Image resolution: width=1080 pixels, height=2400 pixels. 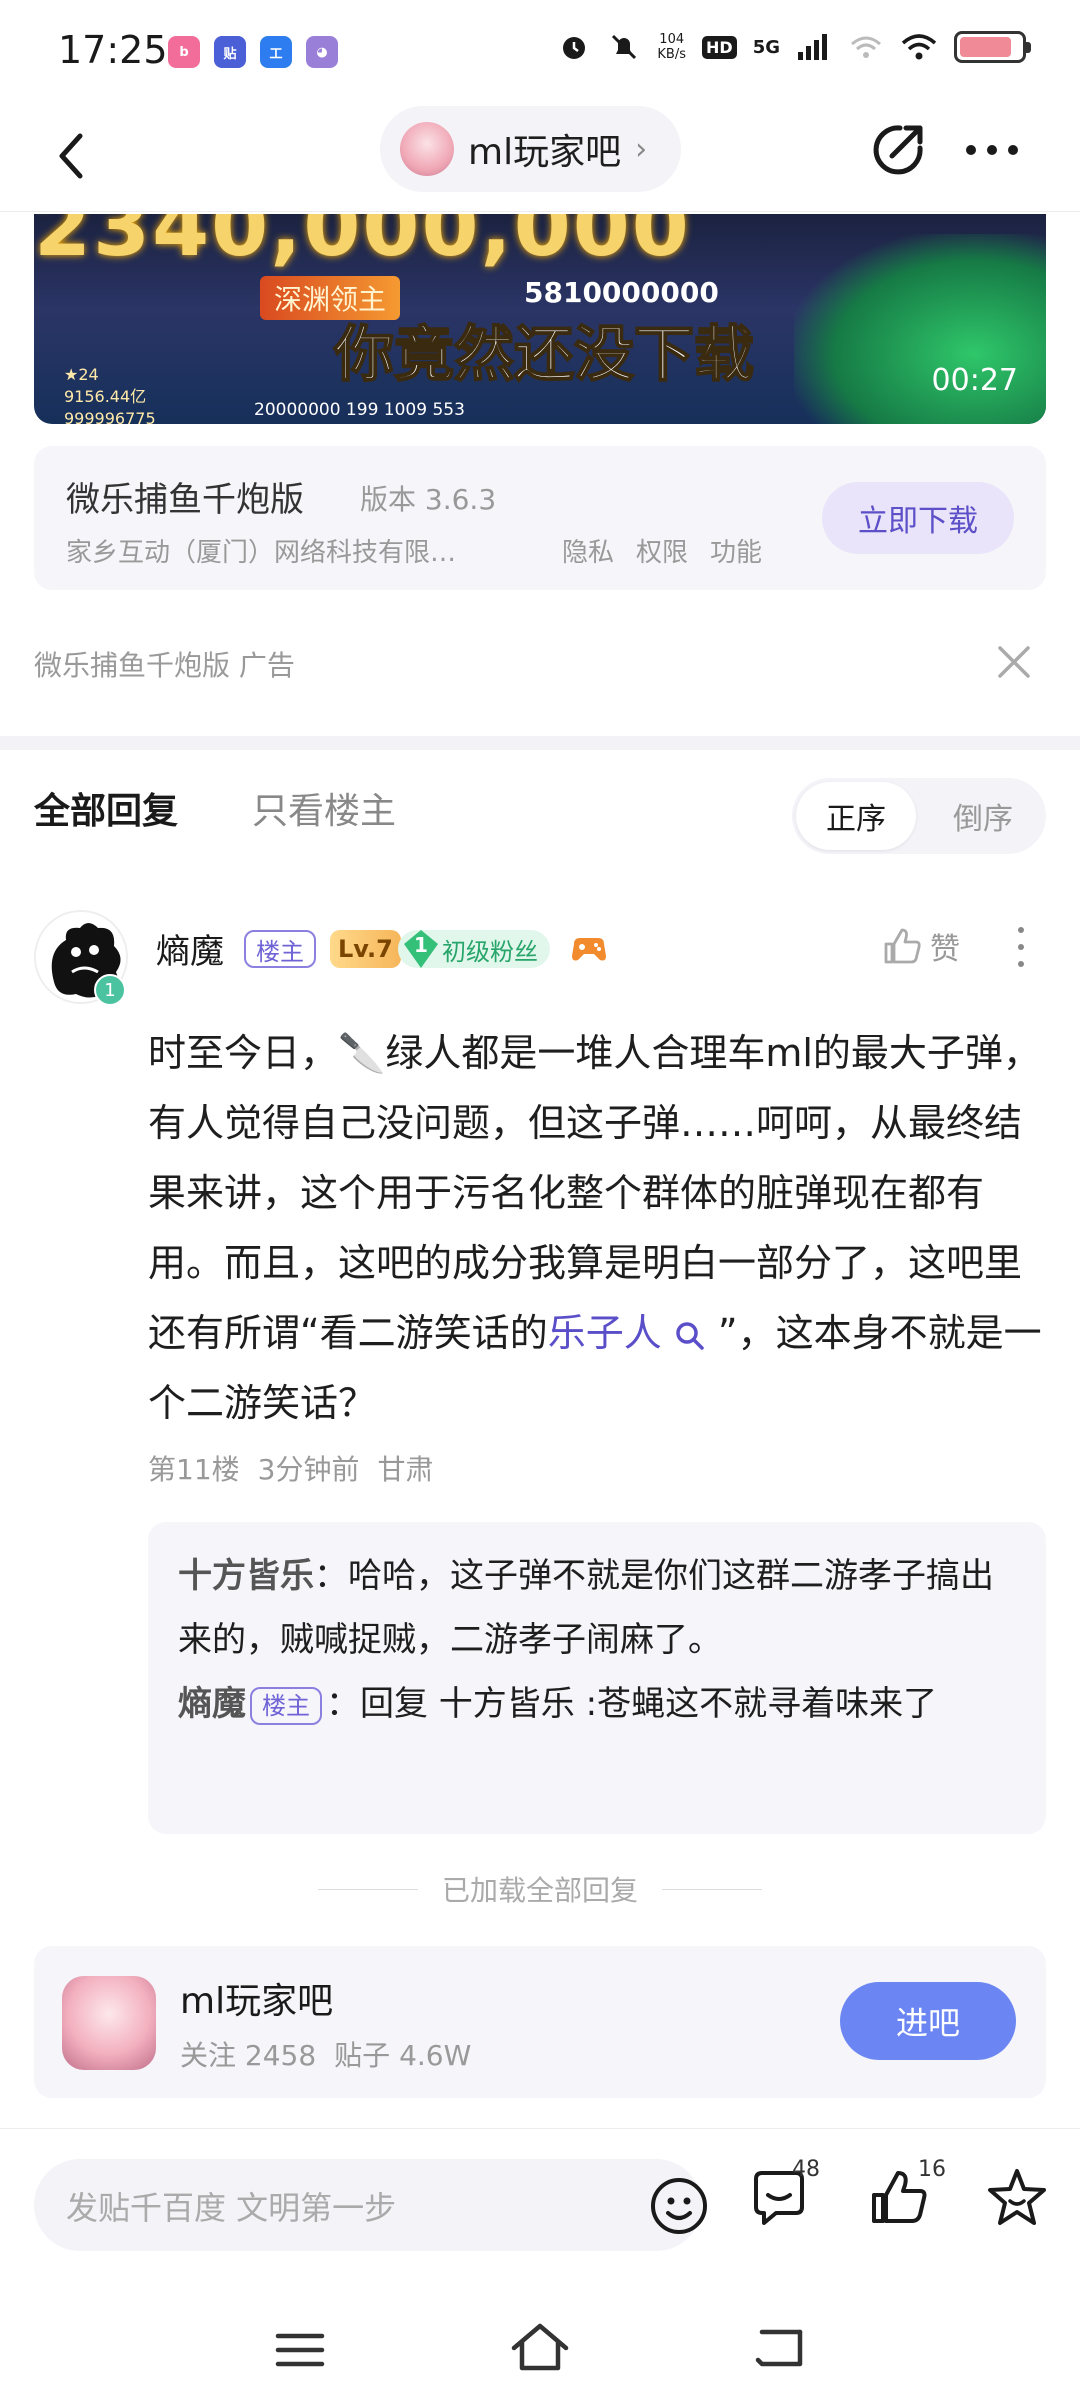 I want to click on avatar-level-badge: 1, so click(x=110, y=990).